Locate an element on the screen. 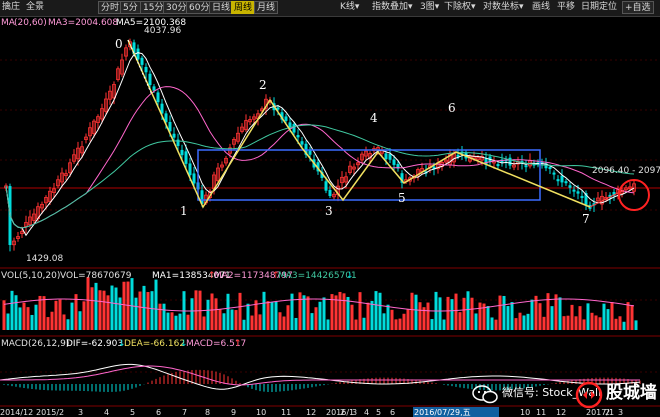 This screenshot has width=660, height=417. current-range-label: 2096.40 - 2097.09 is located at coordinates (626, 171).